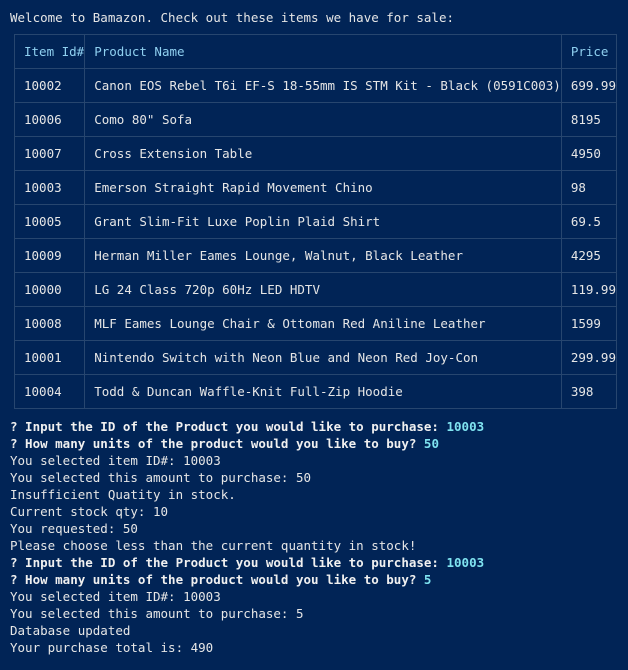 The width and height of the screenshot is (628, 670). Describe the element at coordinates (588, 221) in the screenshot. I see `price-cell: 69.5` at that location.